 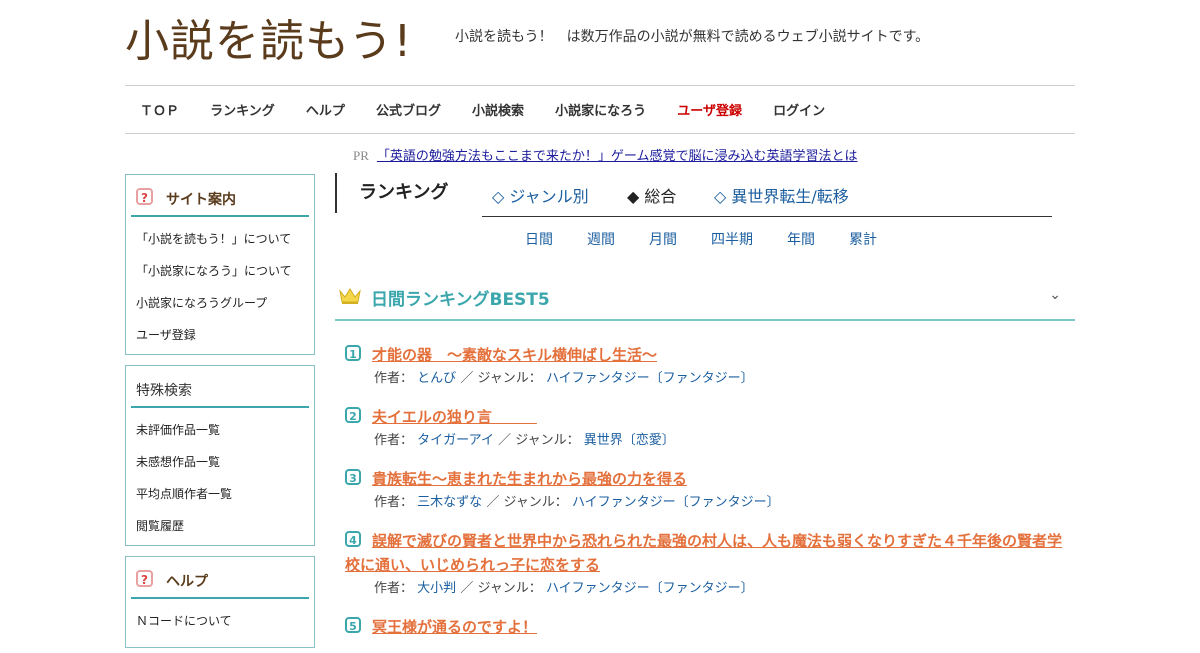 What do you see at coordinates (863, 239) in the screenshot?
I see `period-total: 累計` at bounding box center [863, 239].